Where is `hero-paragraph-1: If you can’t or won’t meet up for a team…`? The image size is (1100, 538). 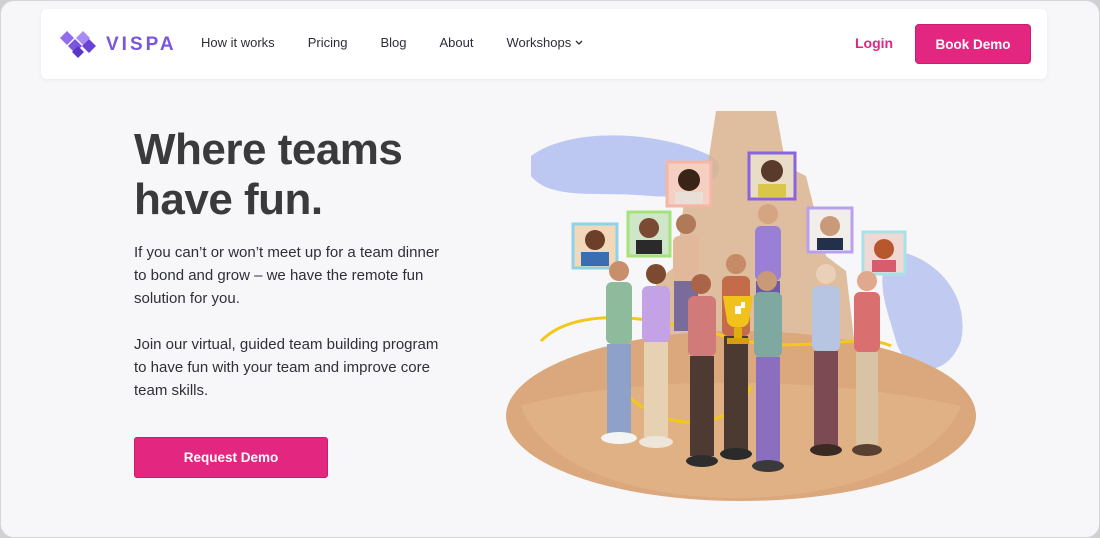
hero-paragraph-1: If you can’t or won’t meet up for a team… is located at coordinates (287, 275).